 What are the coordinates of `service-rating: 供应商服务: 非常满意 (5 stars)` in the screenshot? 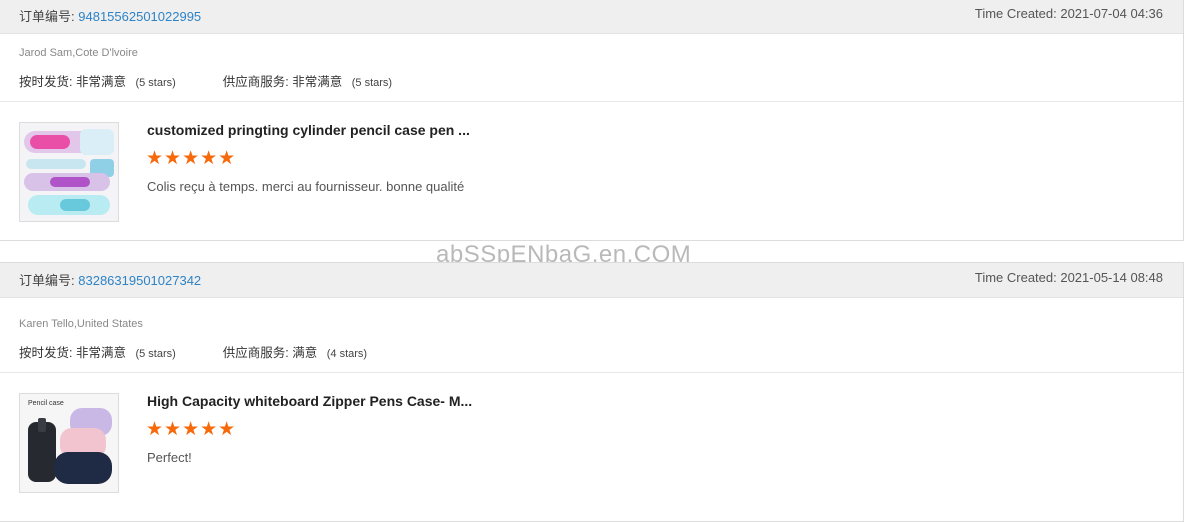 It's located at (307, 80).